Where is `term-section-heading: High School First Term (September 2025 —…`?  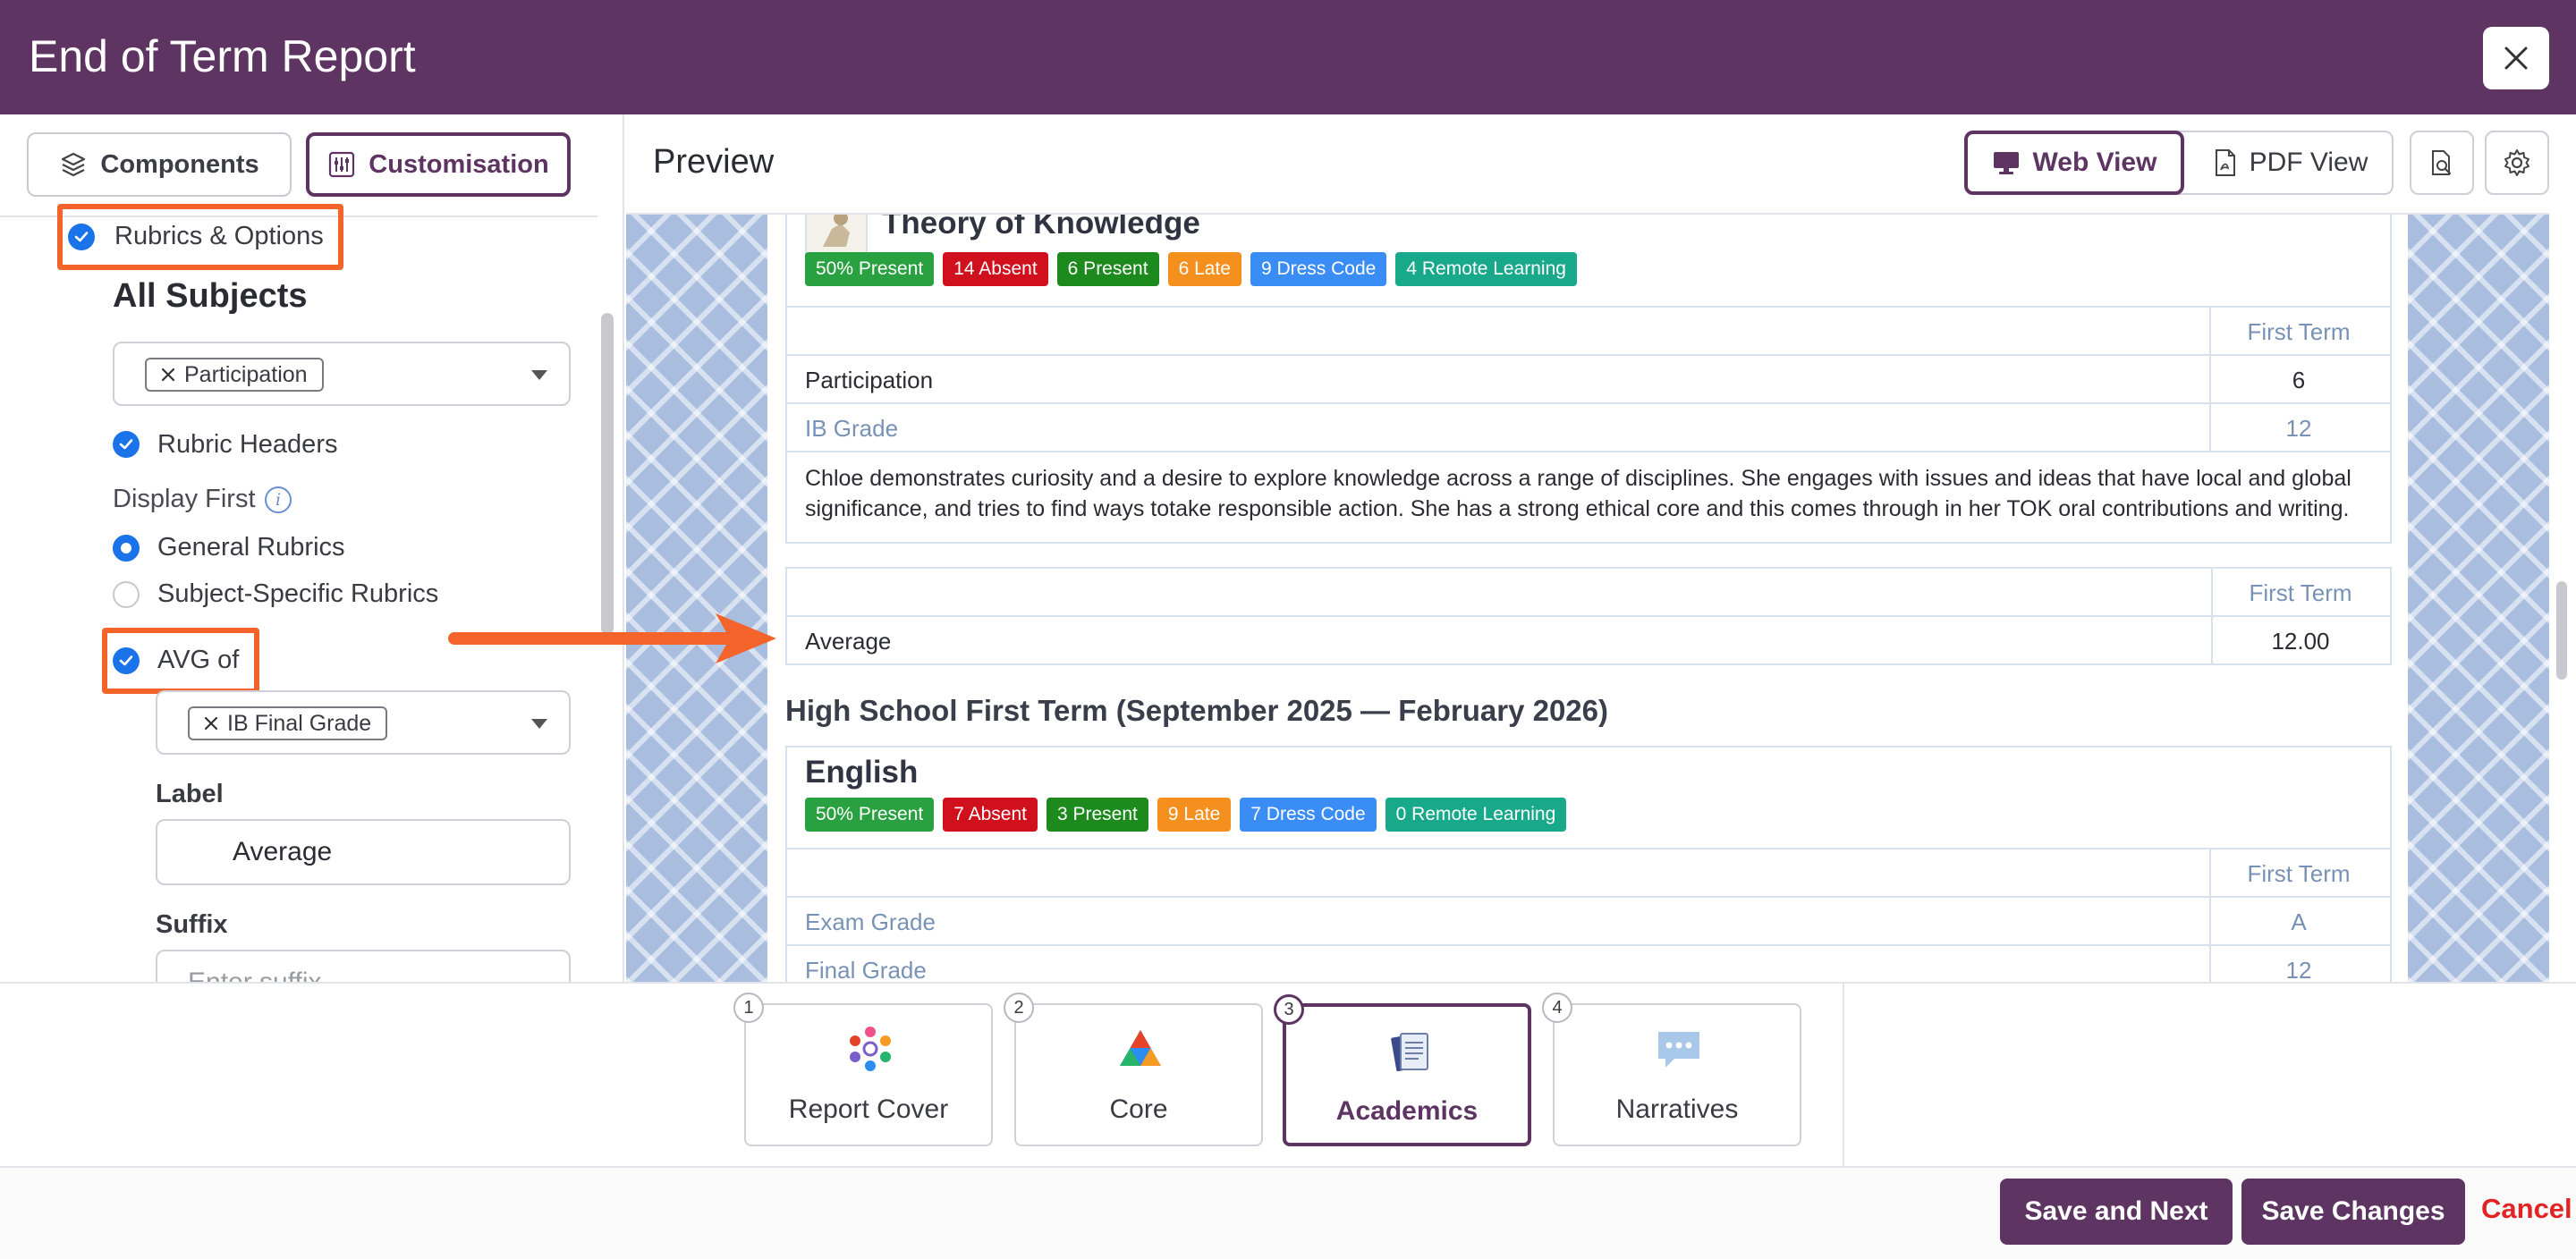
term-section-heading: High School First Term (September 2025 —… is located at coordinates (1197, 710).